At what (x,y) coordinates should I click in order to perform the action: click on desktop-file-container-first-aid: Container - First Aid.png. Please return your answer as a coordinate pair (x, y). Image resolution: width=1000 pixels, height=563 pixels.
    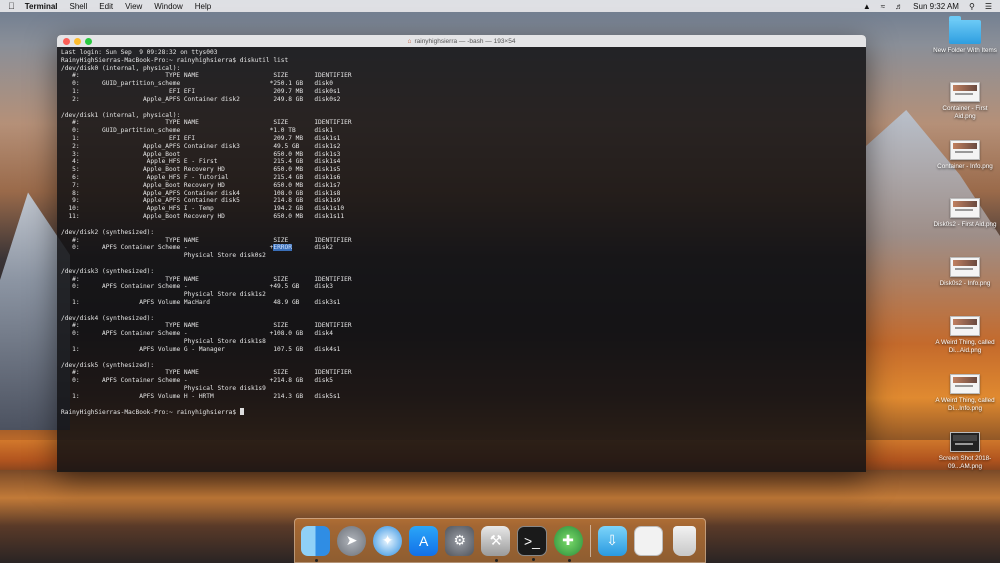
    Looking at the image, I should click on (965, 101).